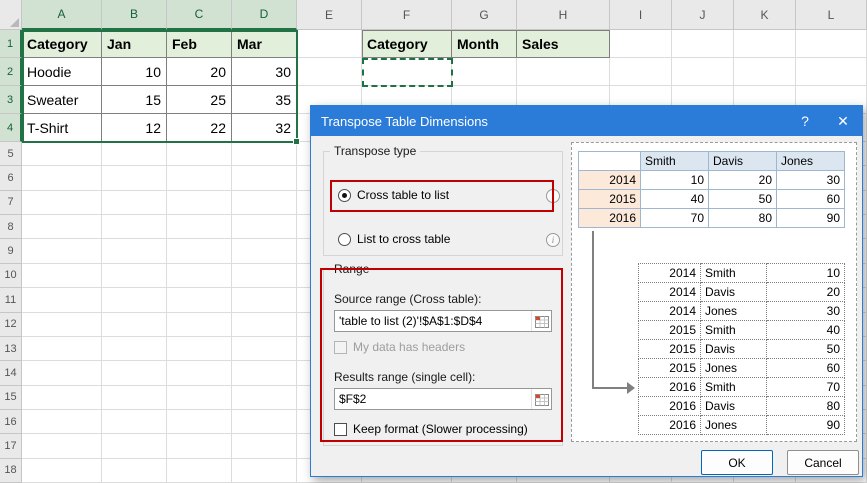  Describe the element at coordinates (264, 251) in the screenshot. I see `cell-D9` at that location.